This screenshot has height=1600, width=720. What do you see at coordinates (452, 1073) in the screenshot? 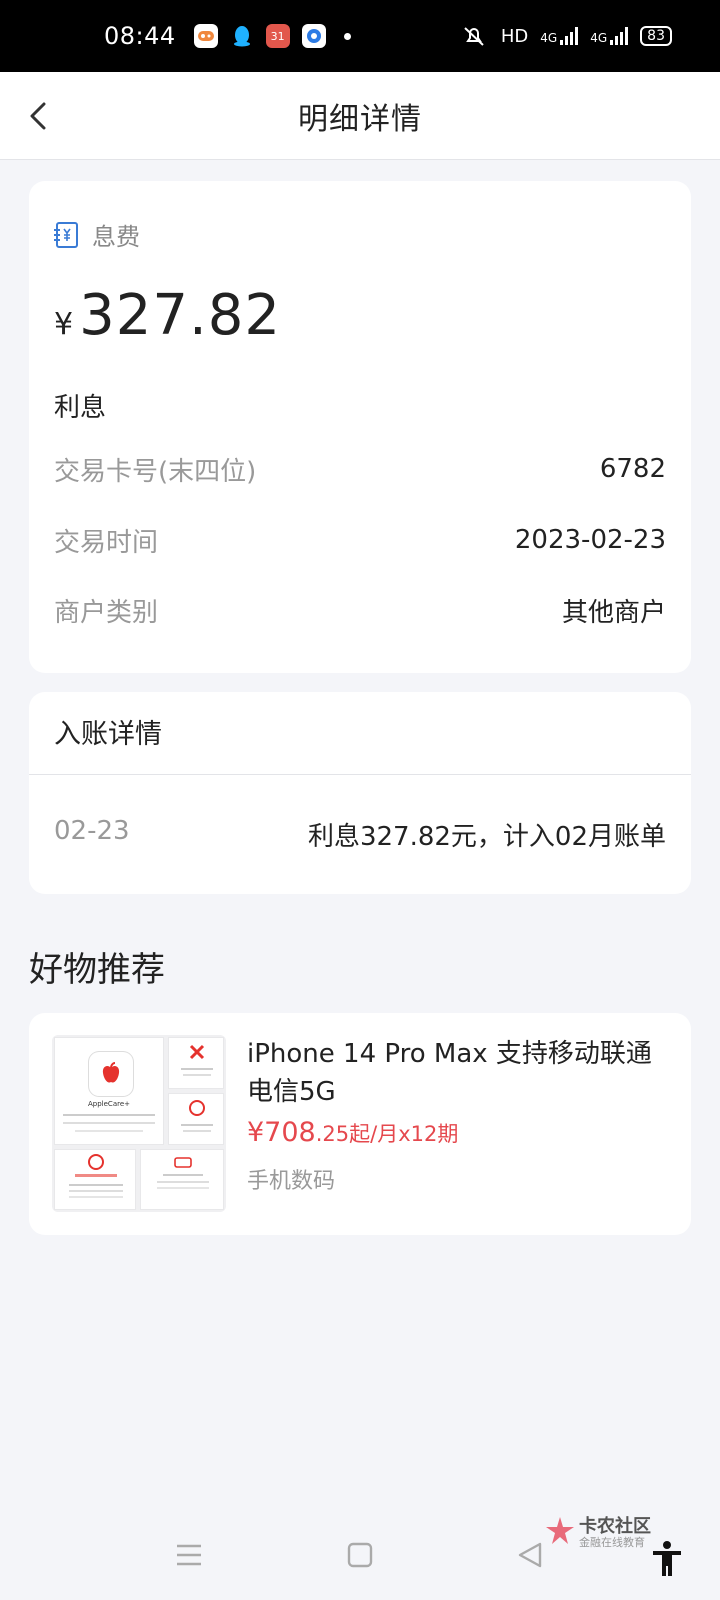
I see `product-title: iPhone 14 Pro Max 支持移动联通电信5G` at bounding box center [452, 1073].